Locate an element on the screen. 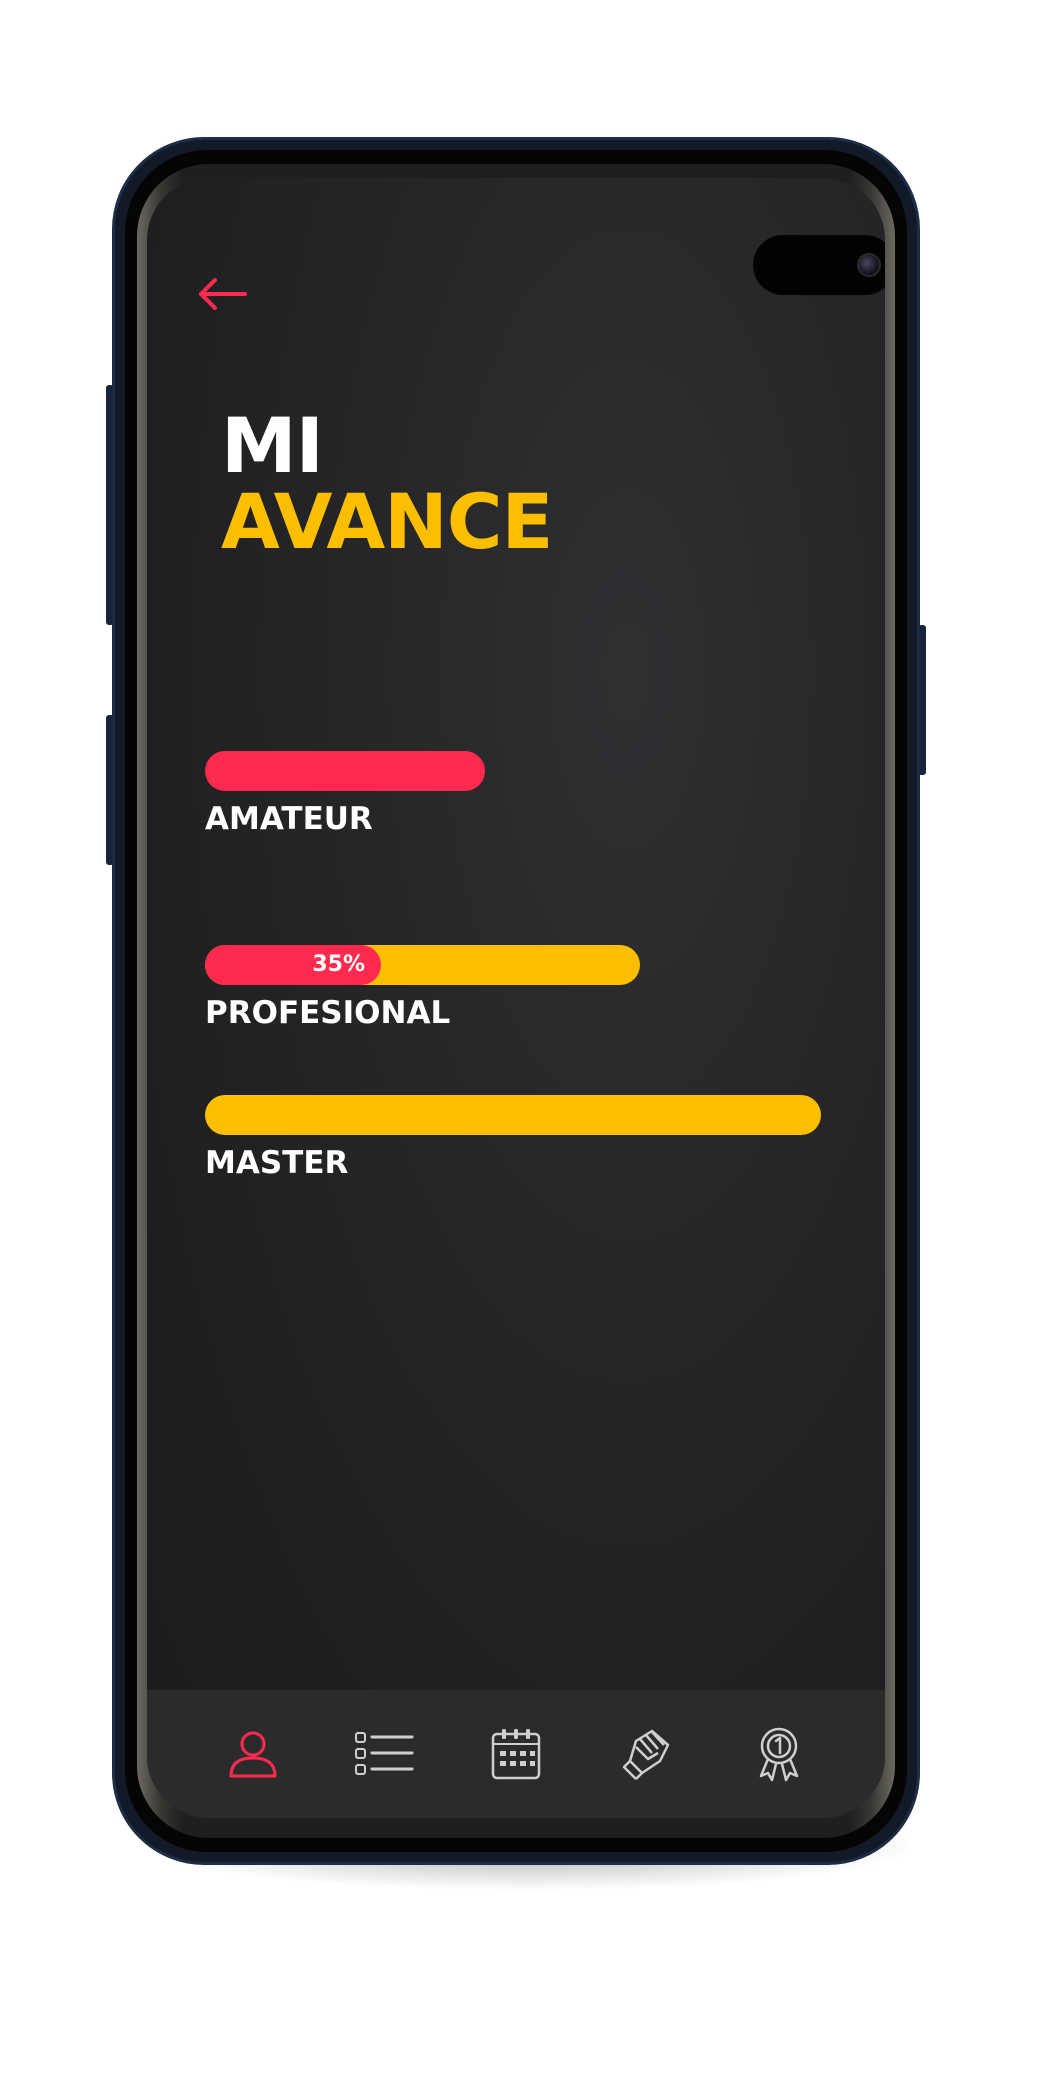 The image size is (1058, 2073). nav-item-calendar is located at coordinates (516, 1754).